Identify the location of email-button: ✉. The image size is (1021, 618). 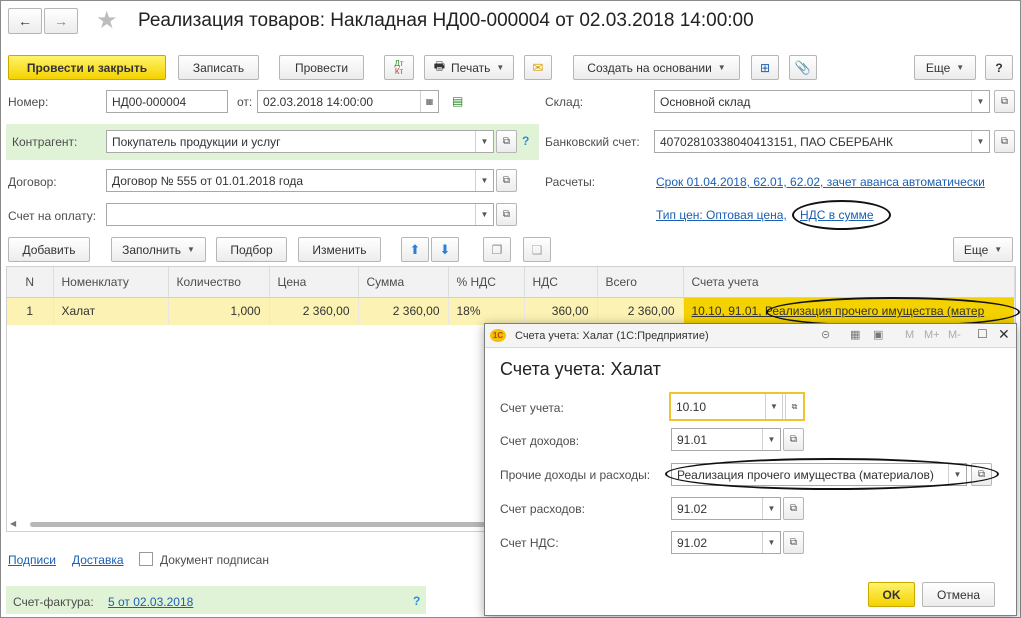
(538, 67).